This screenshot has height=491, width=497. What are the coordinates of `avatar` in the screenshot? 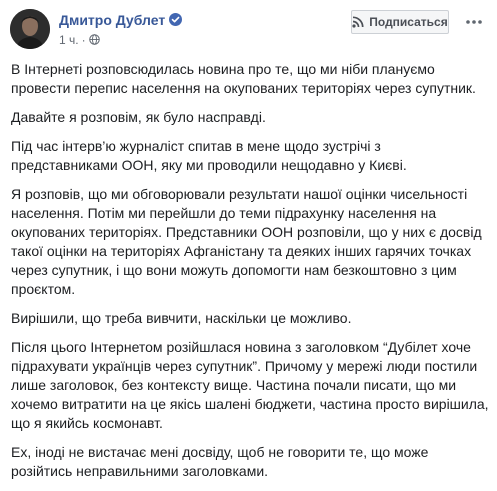 It's located at (30, 29).